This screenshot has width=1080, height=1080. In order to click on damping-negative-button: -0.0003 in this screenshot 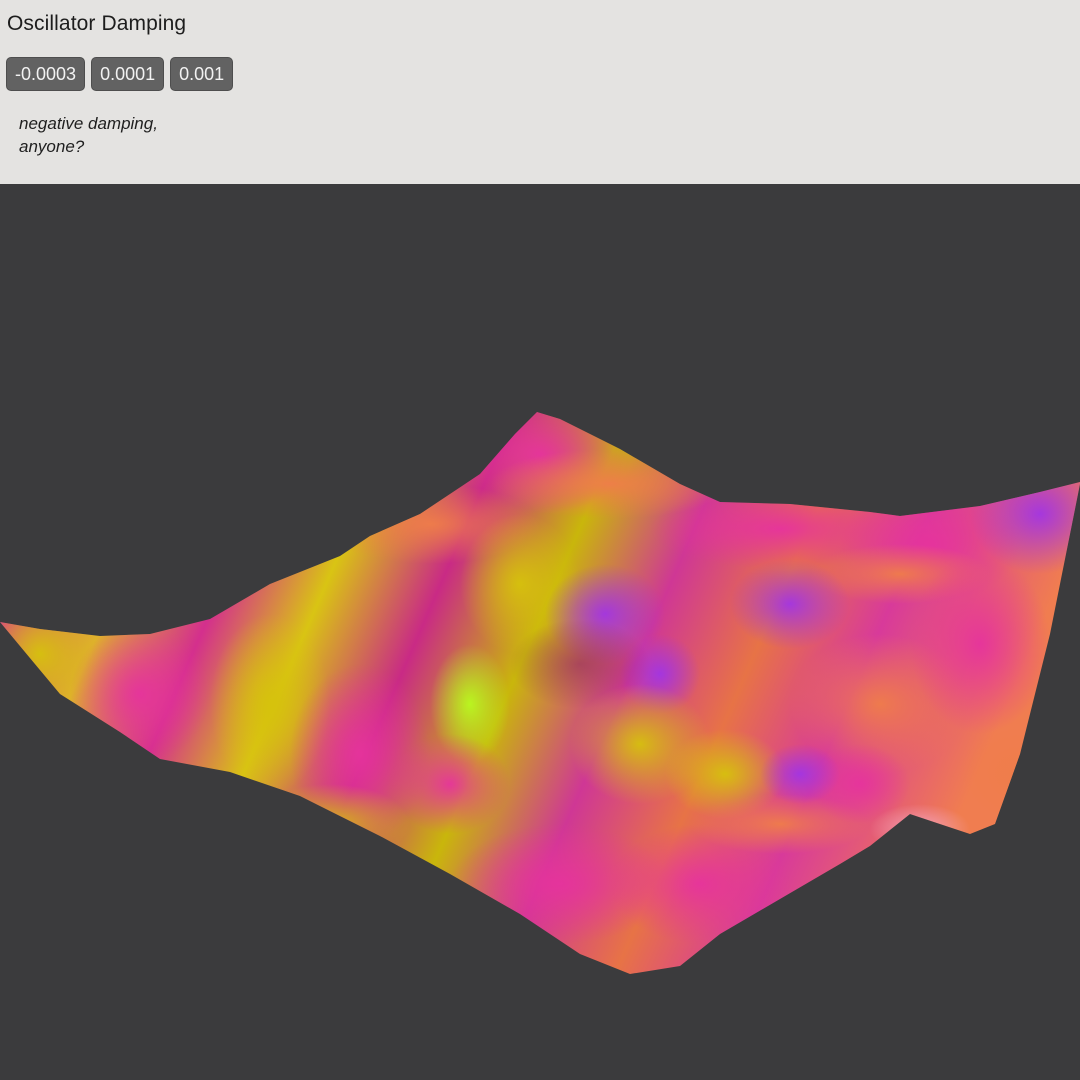, I will do `click(46, 74)`.